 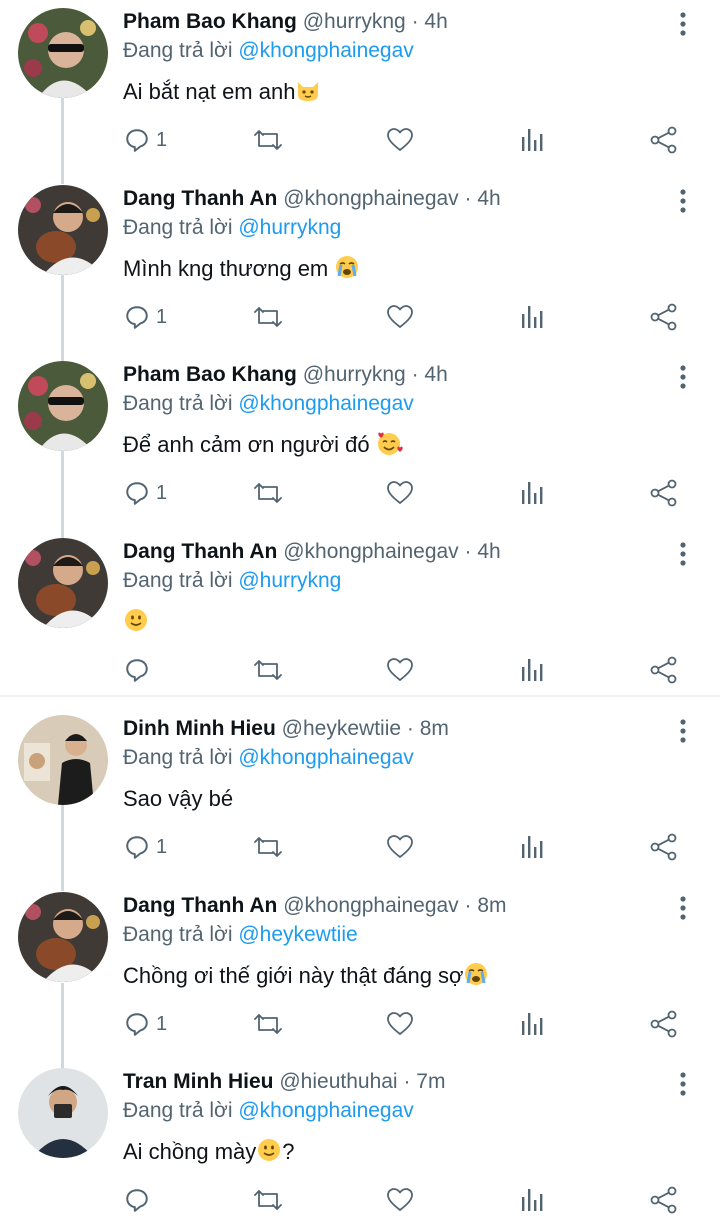 I want to click on author-handle: @heykewtiie, so click(x=341, y=728).